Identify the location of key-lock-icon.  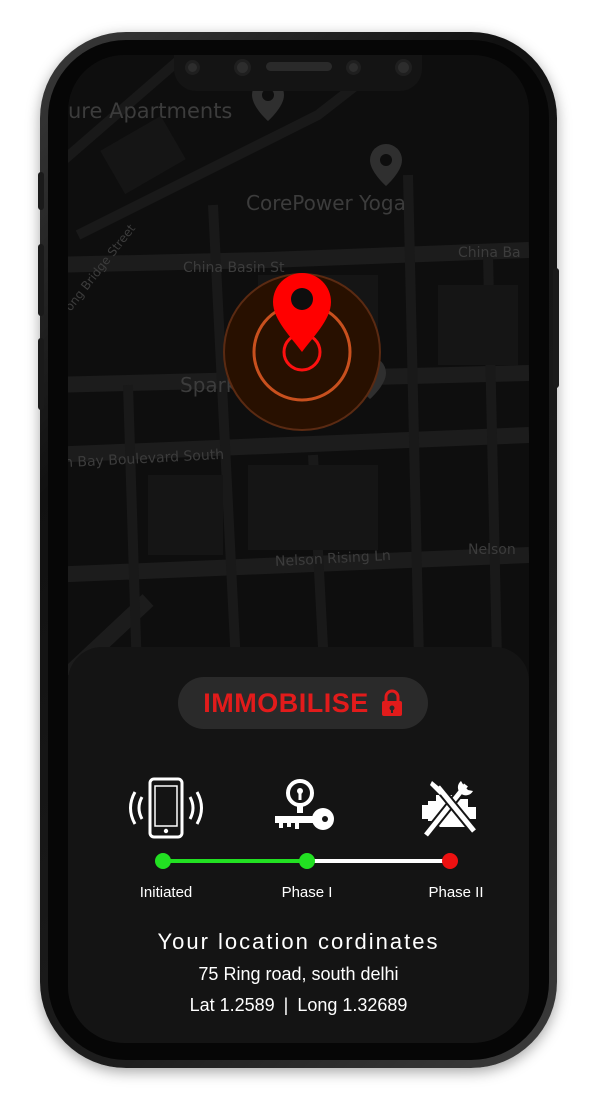
(304, 804).